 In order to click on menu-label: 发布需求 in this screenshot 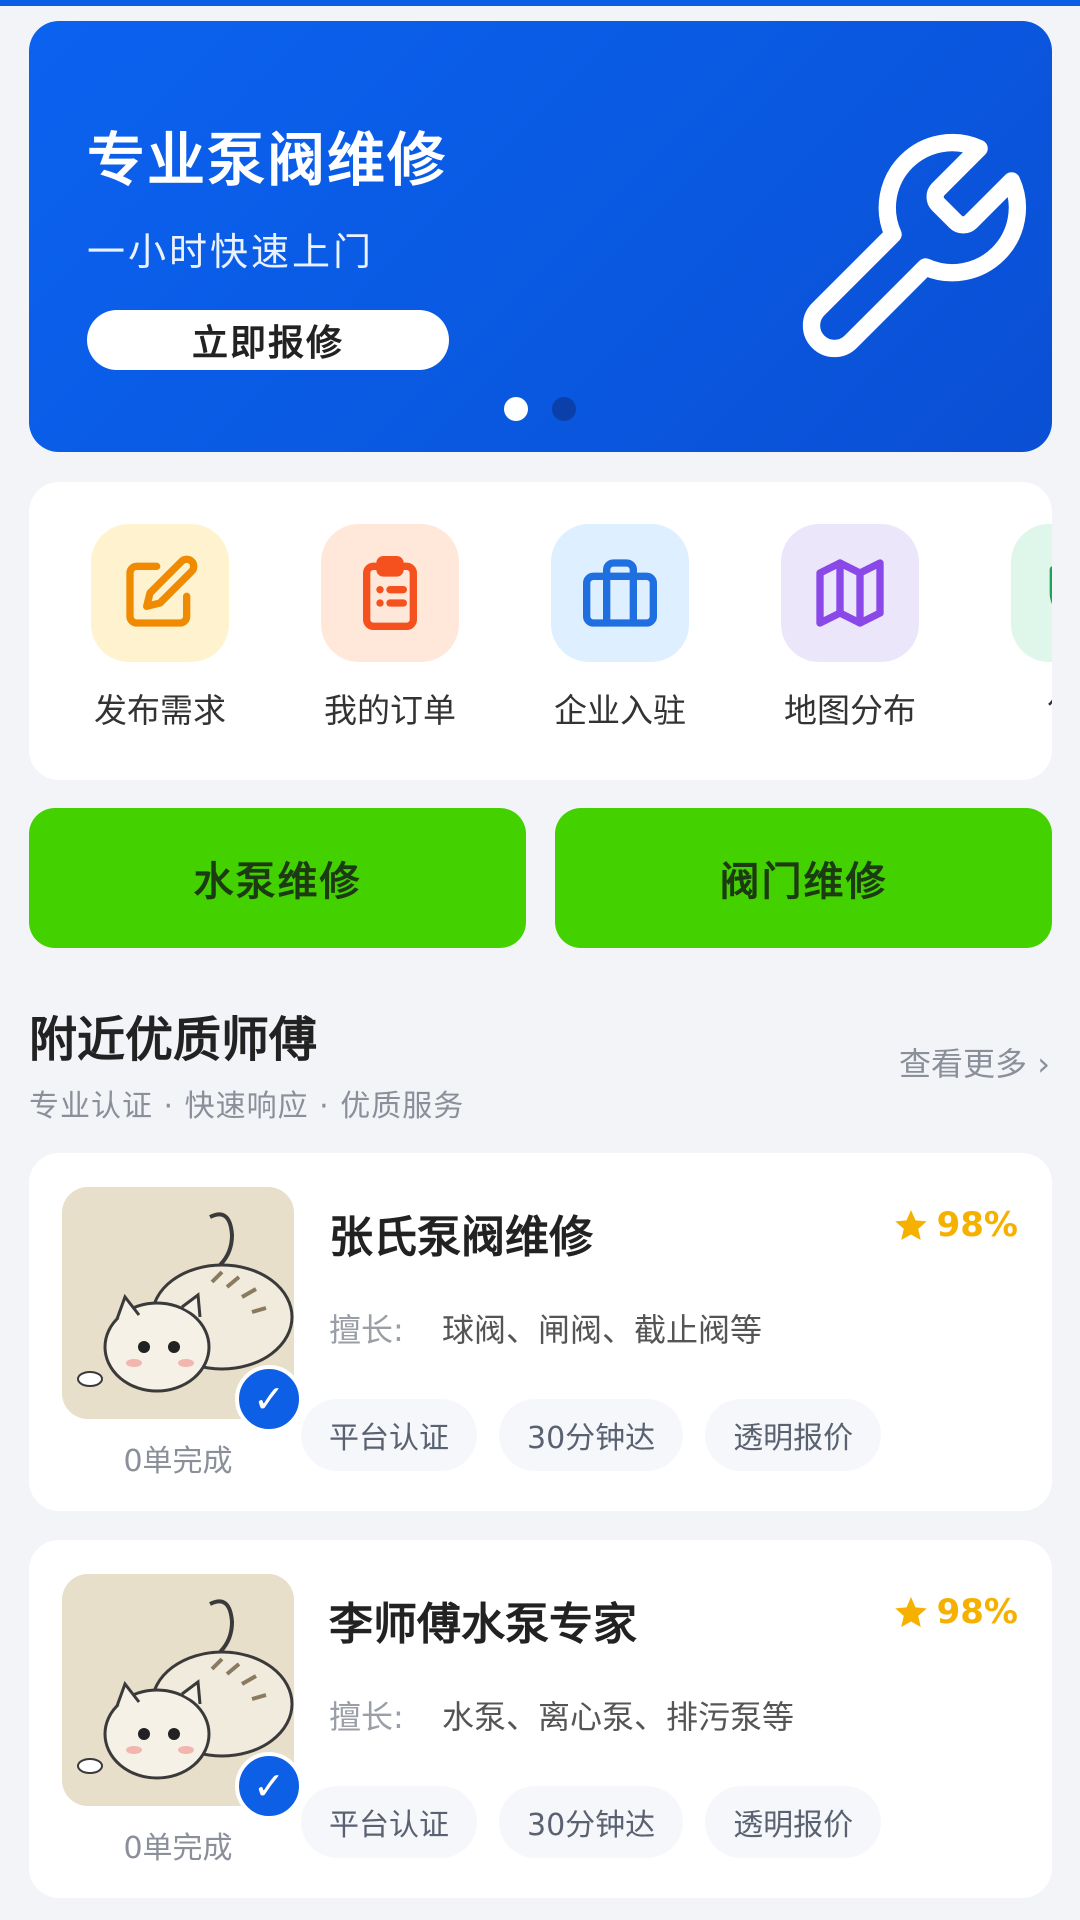, I will do `click(160, 710)`.